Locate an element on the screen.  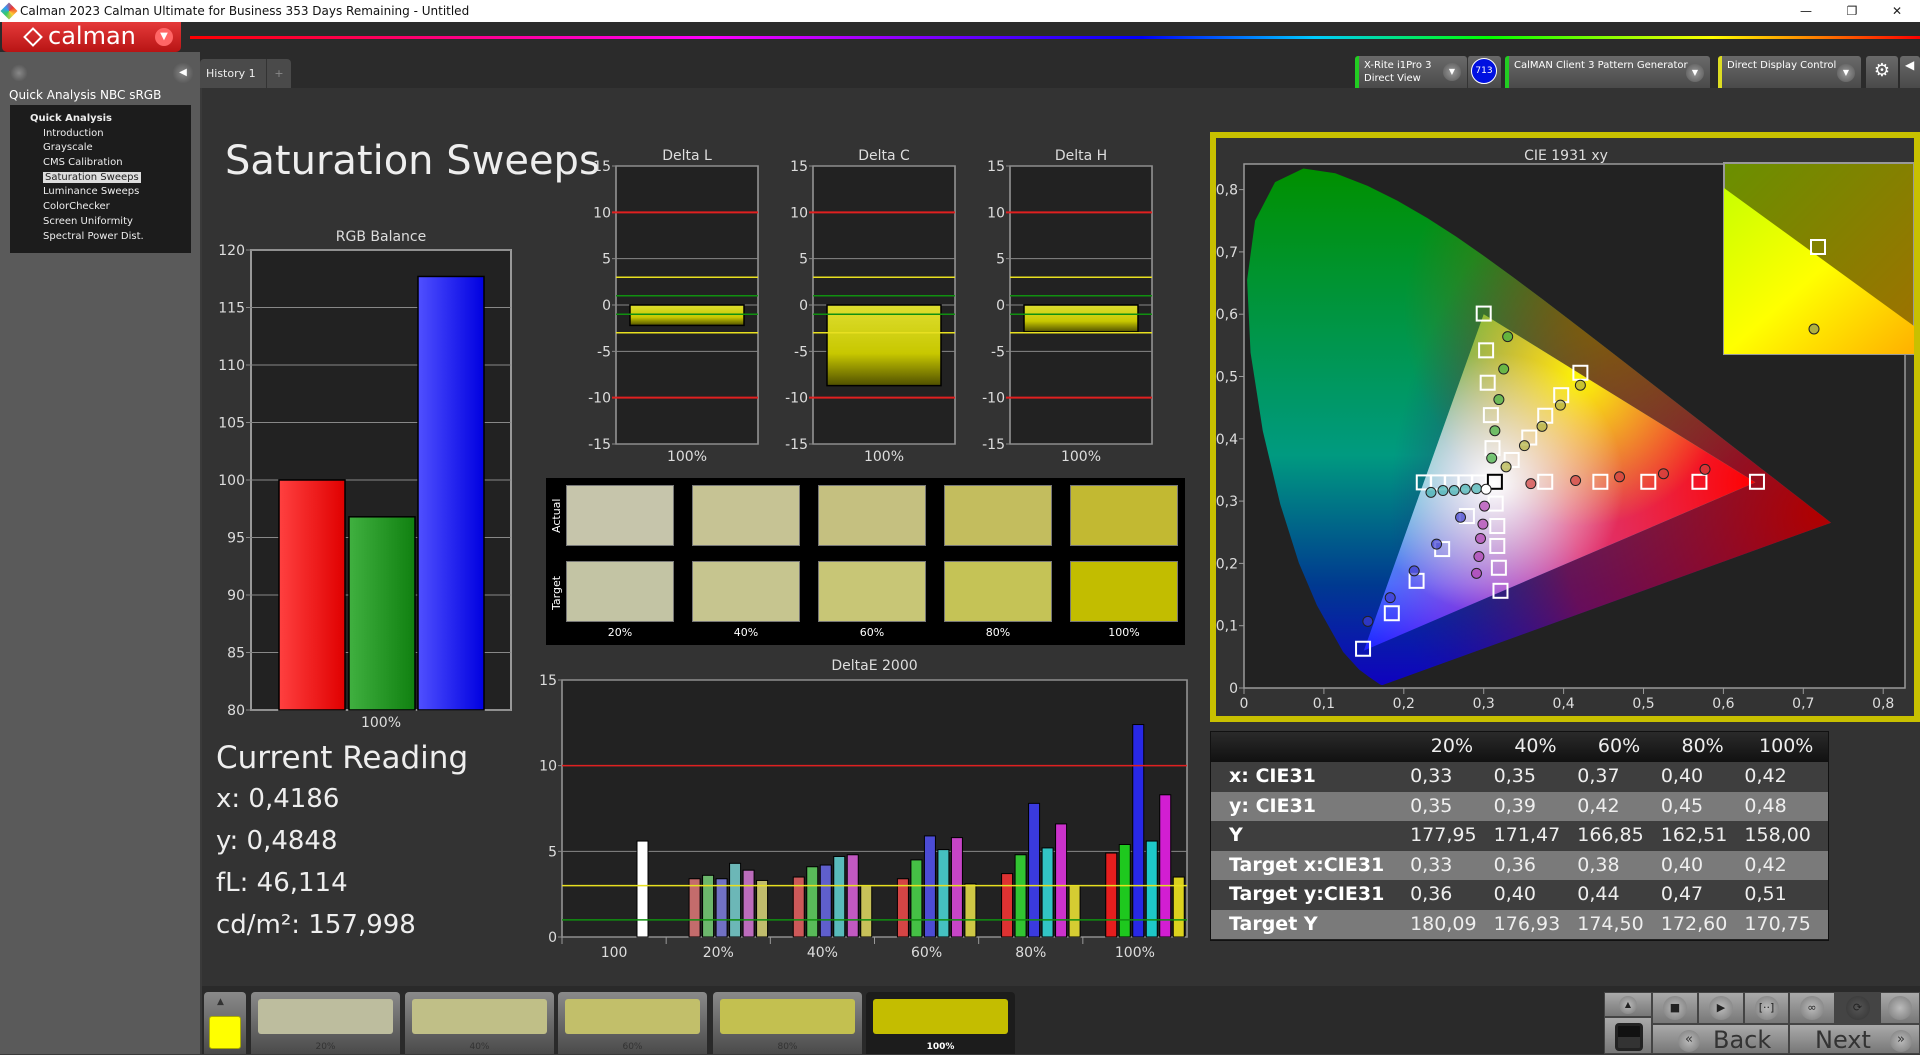
y-tick-label: 115 is located at coordinates (231, 309).